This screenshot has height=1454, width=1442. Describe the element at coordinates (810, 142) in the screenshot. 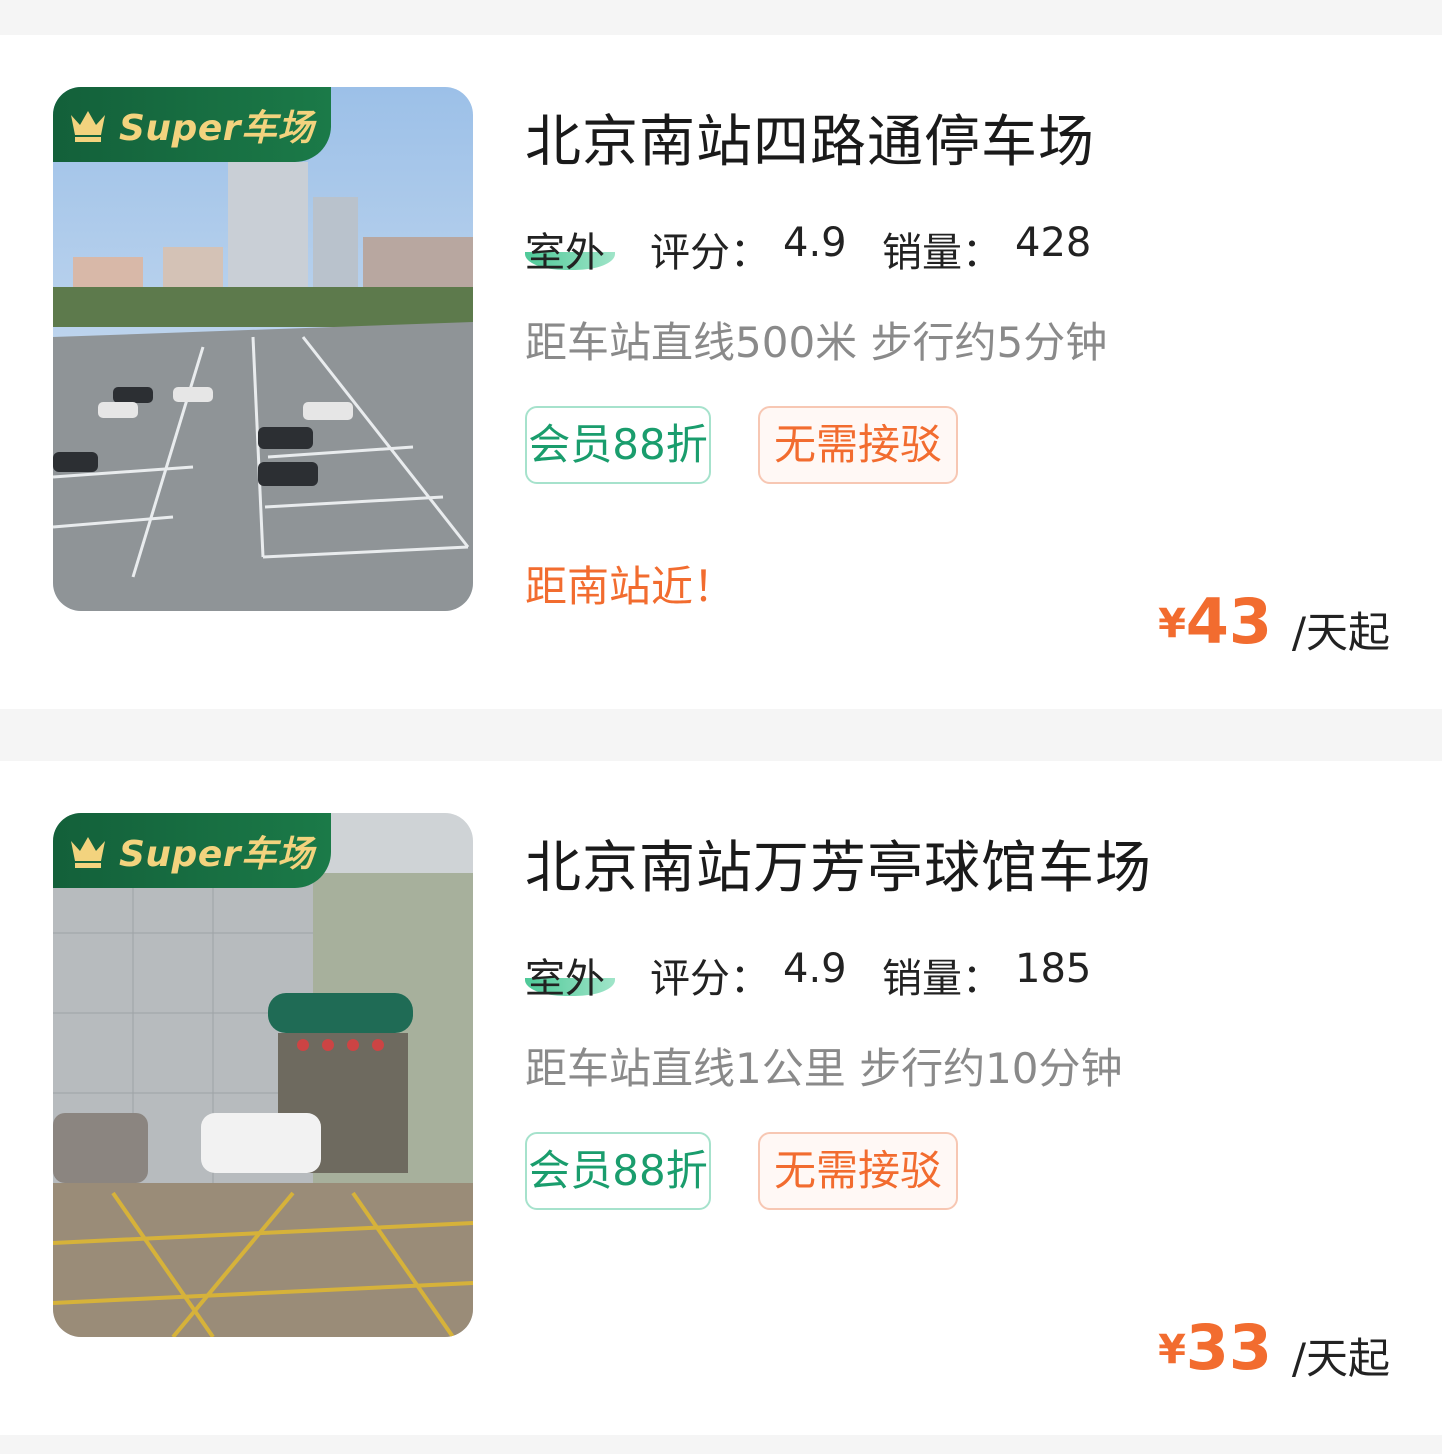

I see `parking-lot-name: 北京南站四路通停车场` at that location.